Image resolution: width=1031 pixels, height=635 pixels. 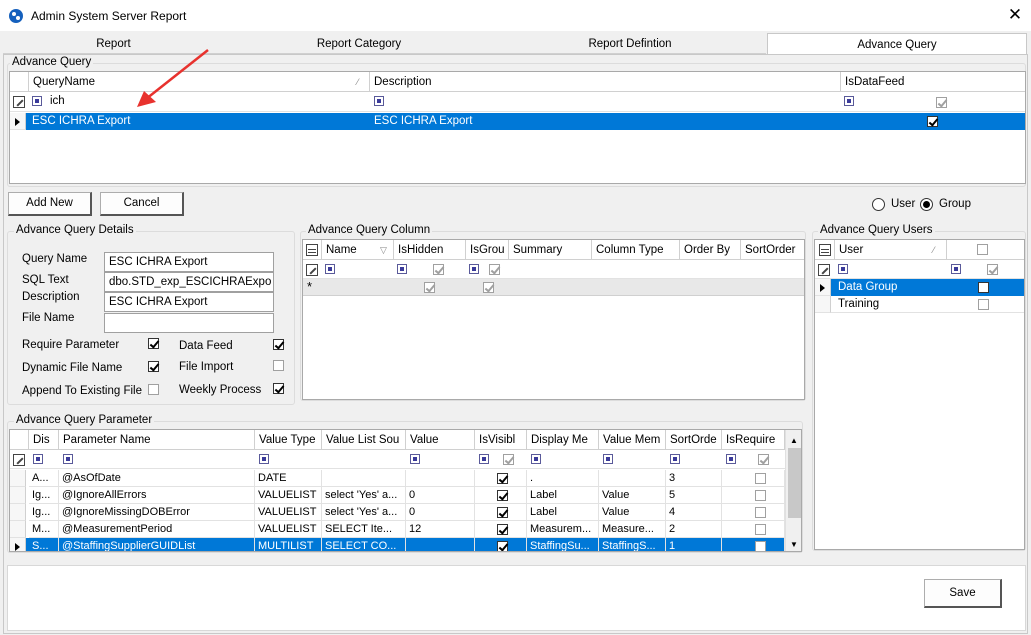 I want to click on parameter-scrollbar: ▲ ▼, so click(x=793, y=490).